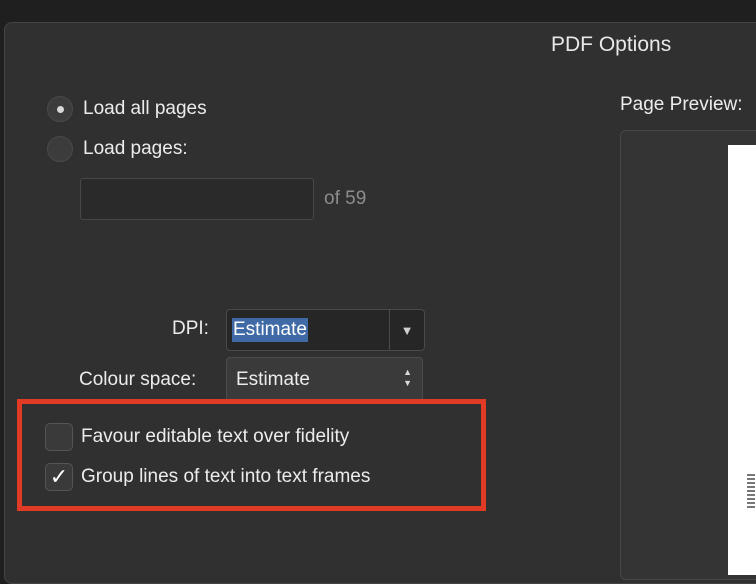  What do you see at coordinates (60, 109) in the screenshot?
I see `load-all-pages-radio` at bounding box center [60, 109].